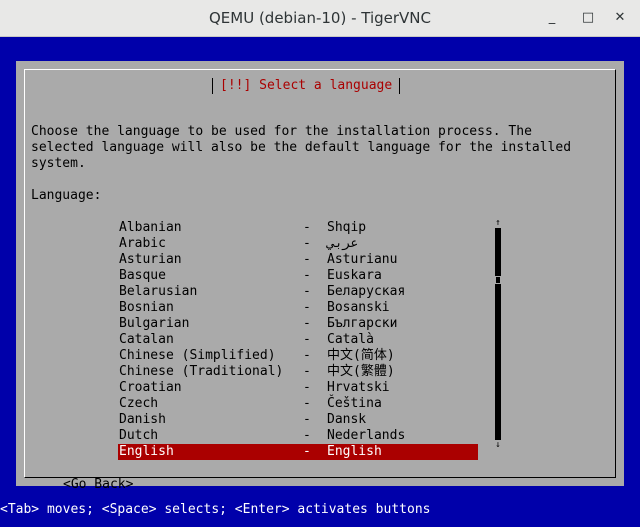  Describe the element at coordinates (358, 307) in the screenshot. I see `language-native-name: Bosanski` at that location.